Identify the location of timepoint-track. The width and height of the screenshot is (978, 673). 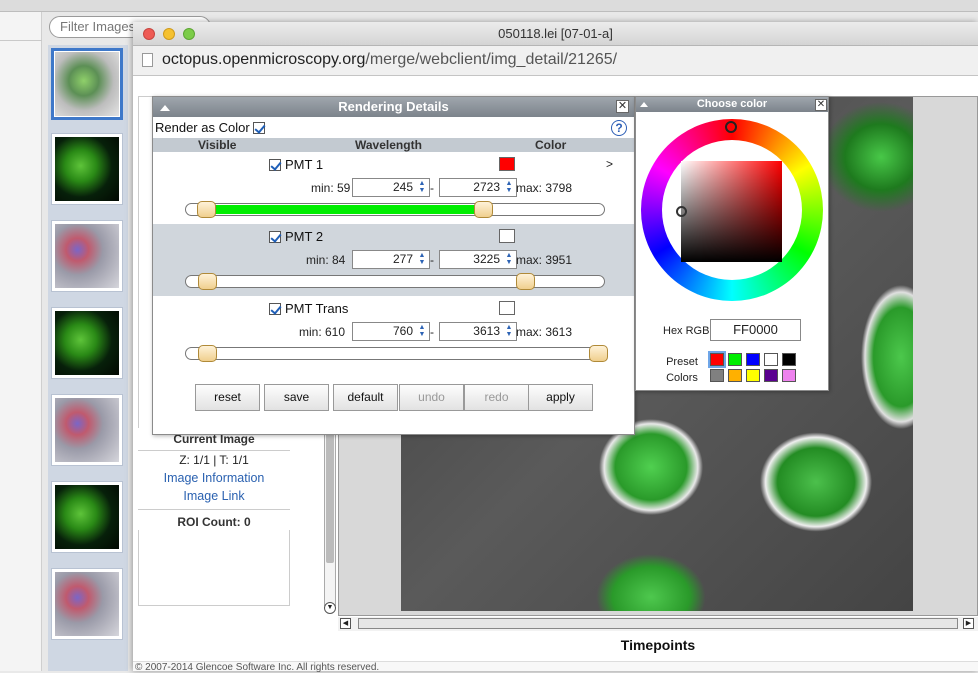
(658, 623).